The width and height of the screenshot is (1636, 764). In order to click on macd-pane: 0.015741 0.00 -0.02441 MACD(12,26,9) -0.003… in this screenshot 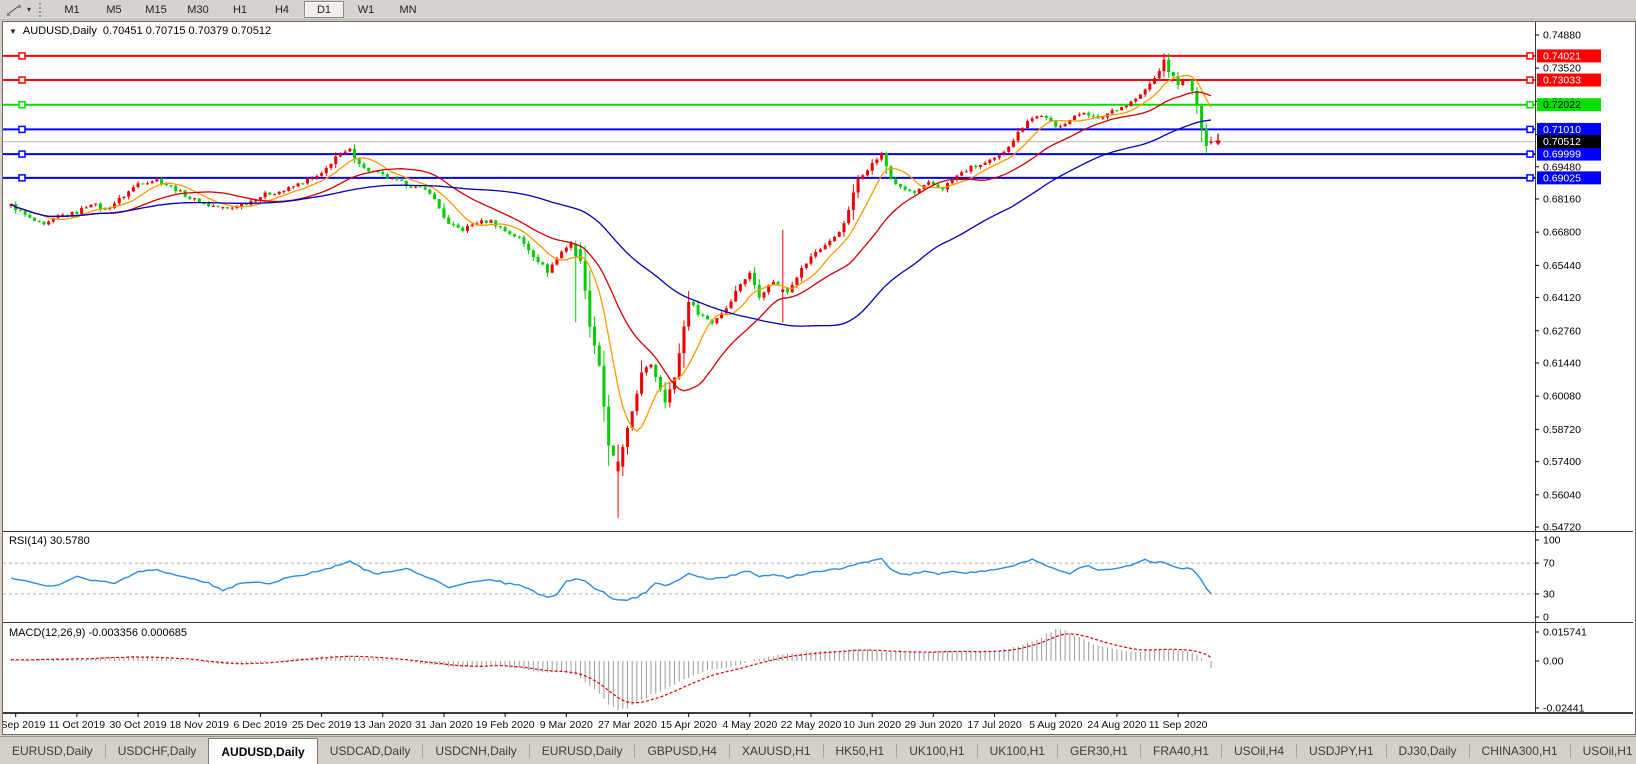, I will do `click(818, 668)`.